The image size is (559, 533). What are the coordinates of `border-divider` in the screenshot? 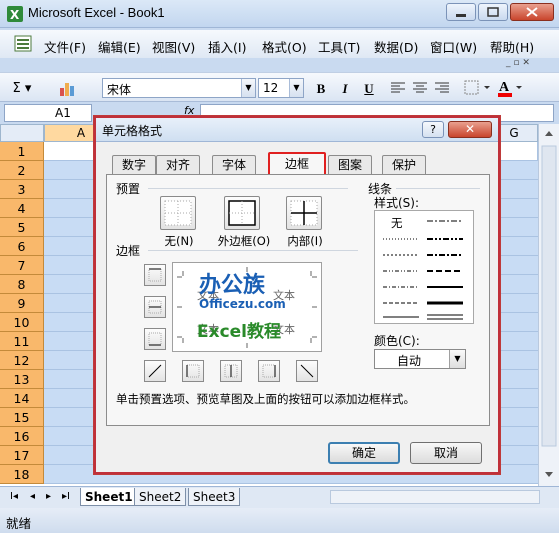 It's located at (253, 250).